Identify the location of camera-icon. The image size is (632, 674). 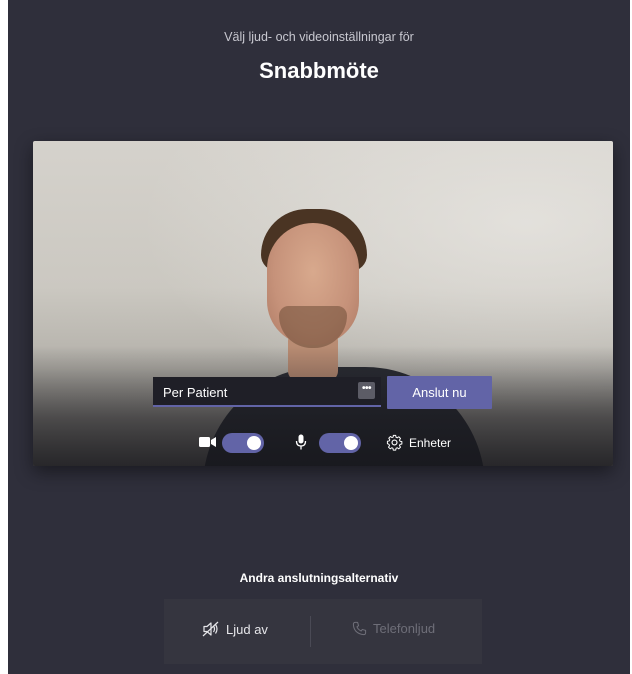
(207, 442).